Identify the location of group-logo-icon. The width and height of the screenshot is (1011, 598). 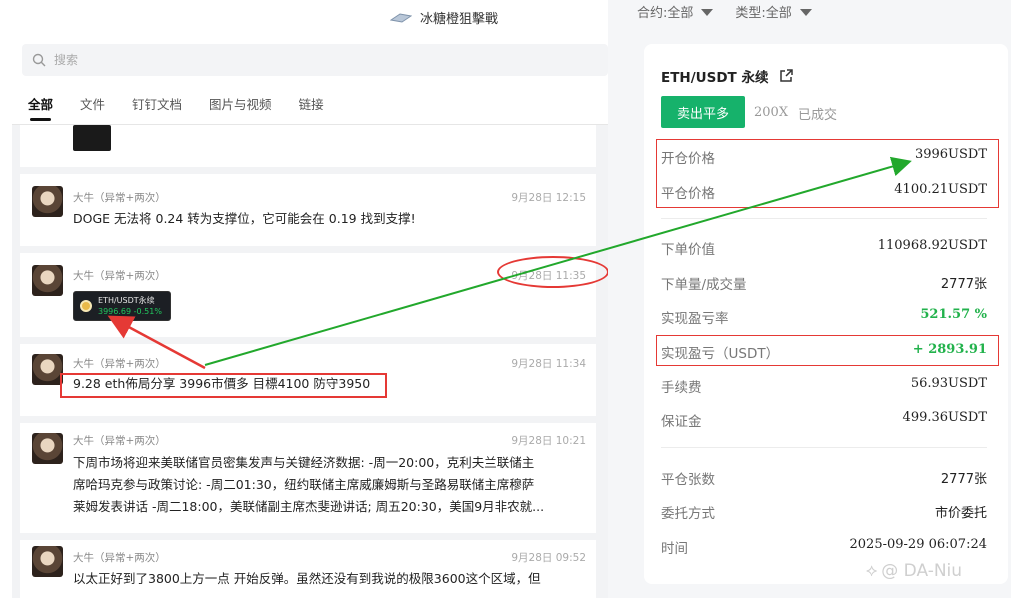
(401, 18).